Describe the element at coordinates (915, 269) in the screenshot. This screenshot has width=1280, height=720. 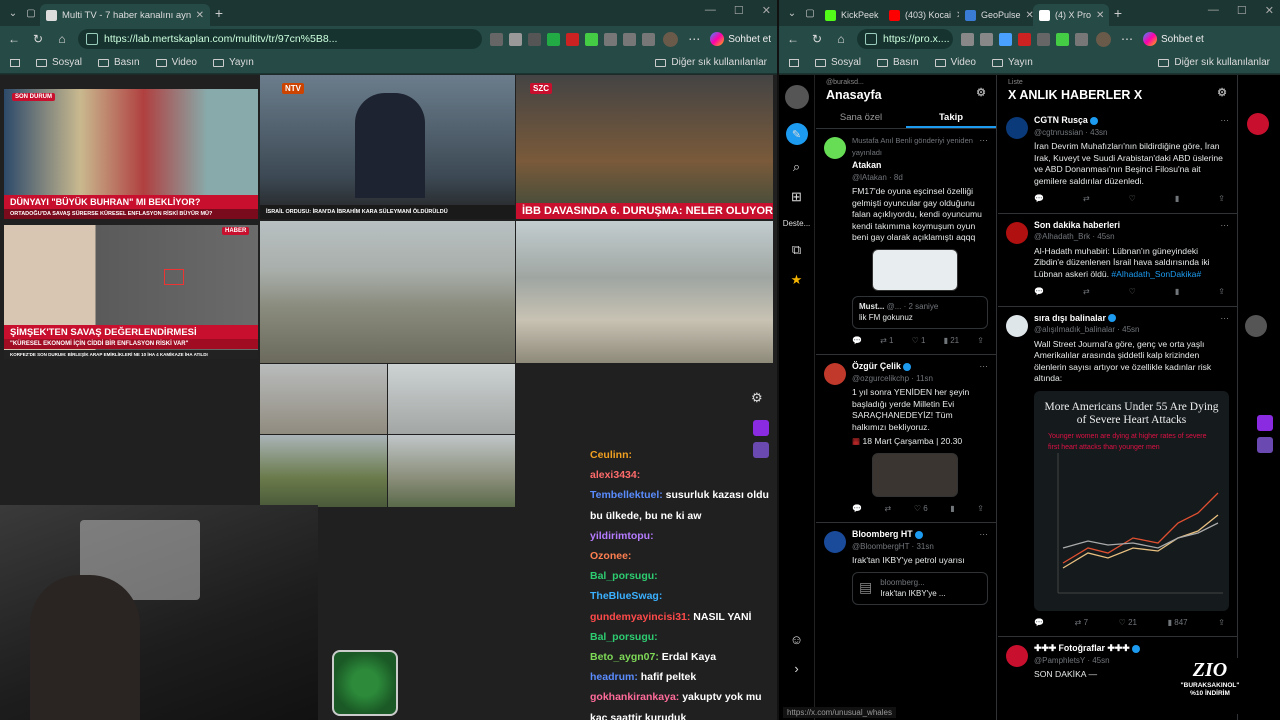
I see `tweet-media` at that location.